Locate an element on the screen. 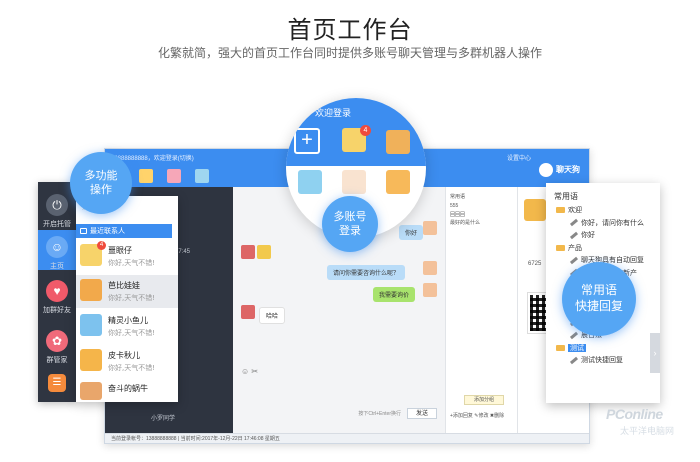 This screenshot has height=462, width=700. callout-text: 操作 is located at coordinates (101, 189).